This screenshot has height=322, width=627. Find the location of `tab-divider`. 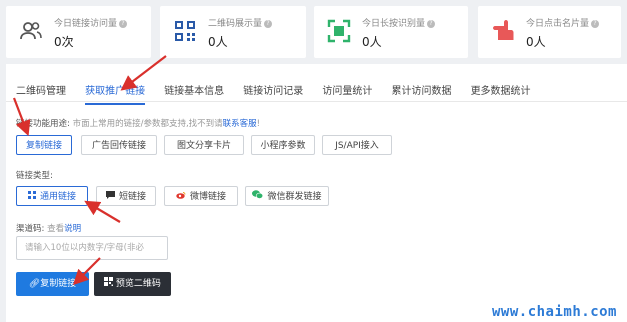

tab-divider is located at coordinates (316, 101).